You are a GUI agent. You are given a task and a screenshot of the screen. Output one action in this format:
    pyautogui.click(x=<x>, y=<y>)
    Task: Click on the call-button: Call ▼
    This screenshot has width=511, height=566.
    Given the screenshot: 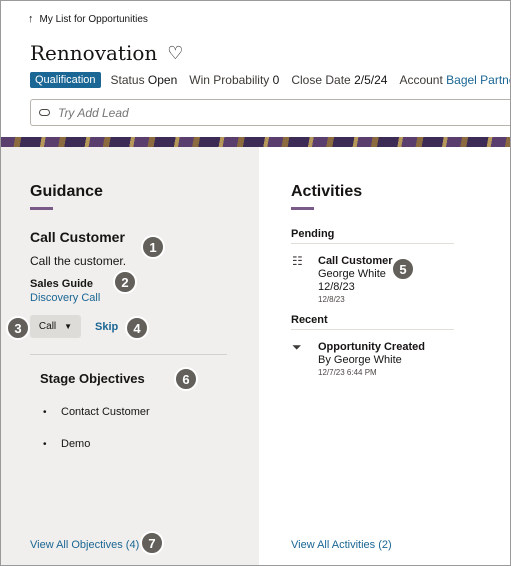 What is the action you would take?
    pyautogui.click(x=55, y=326)
    